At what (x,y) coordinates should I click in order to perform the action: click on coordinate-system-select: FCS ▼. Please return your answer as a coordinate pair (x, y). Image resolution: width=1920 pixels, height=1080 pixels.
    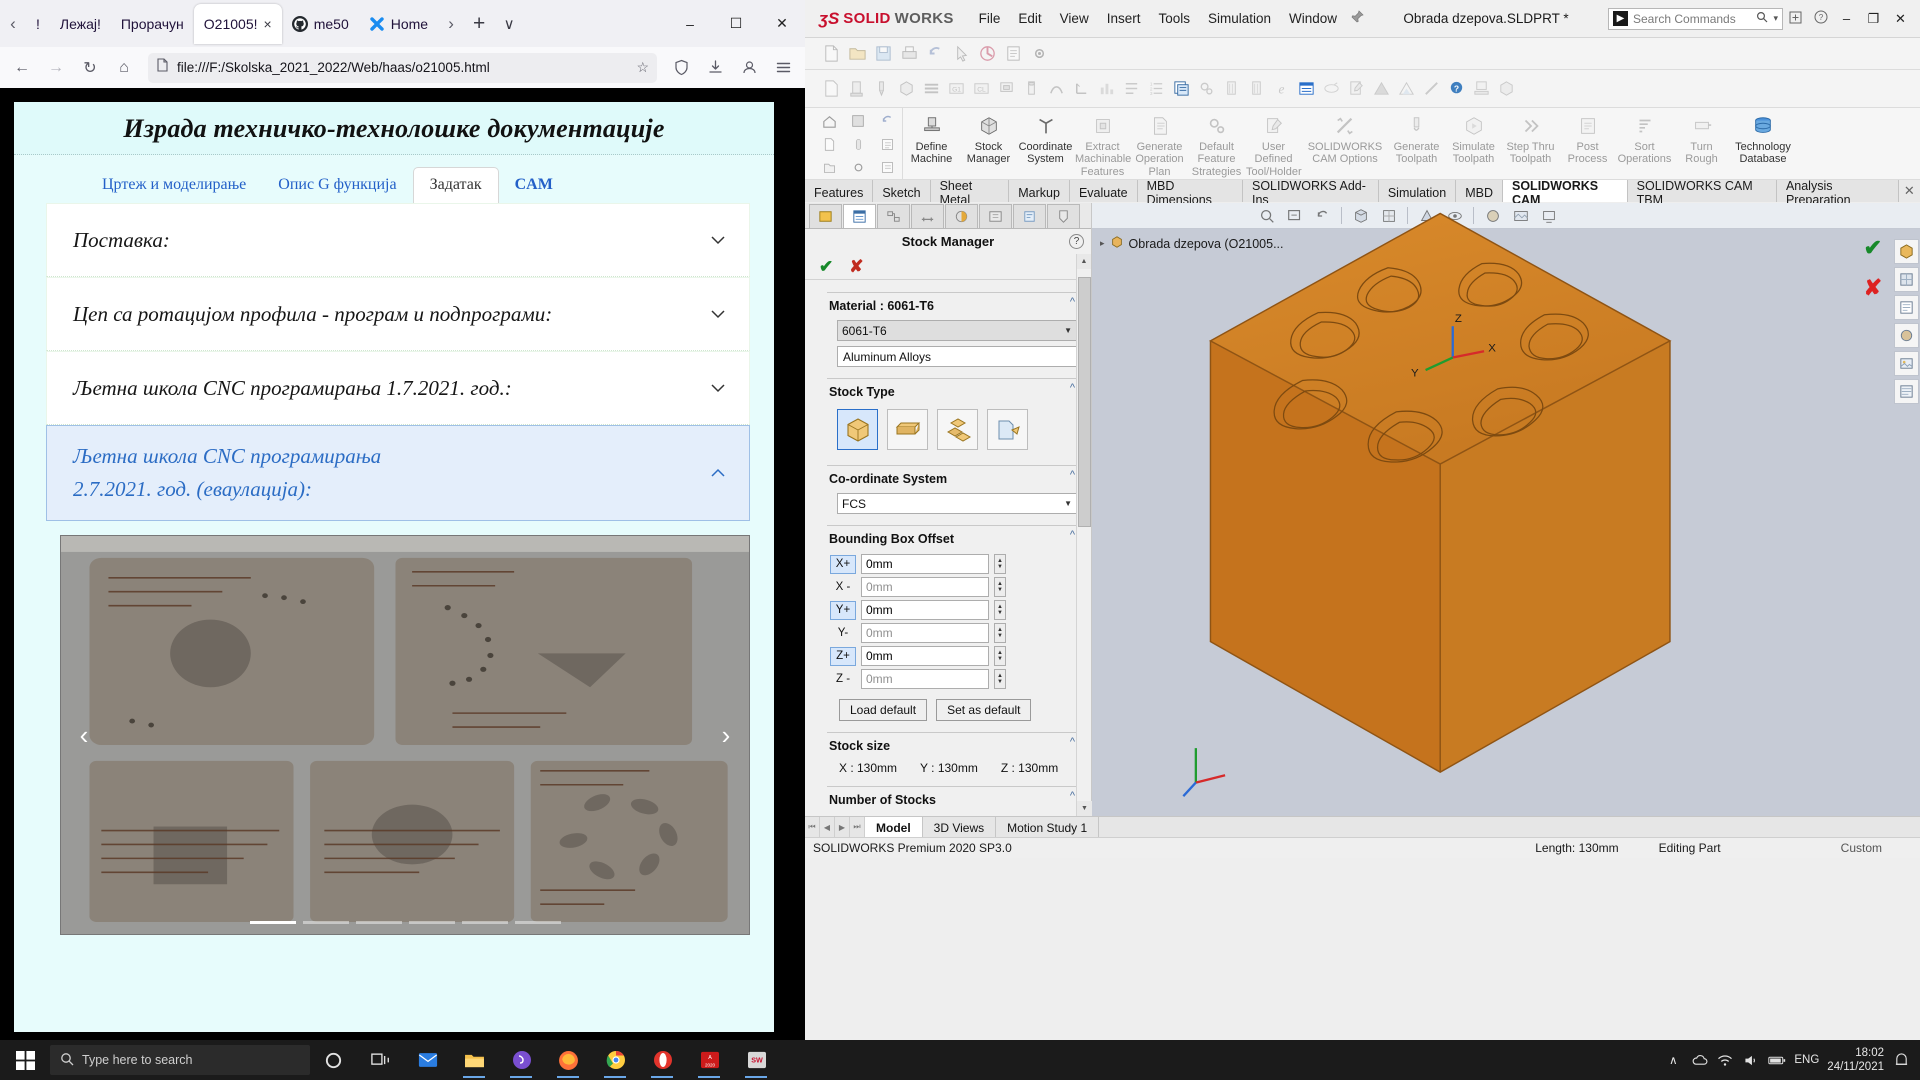
    Looking at the image, I should click on (957, 503).